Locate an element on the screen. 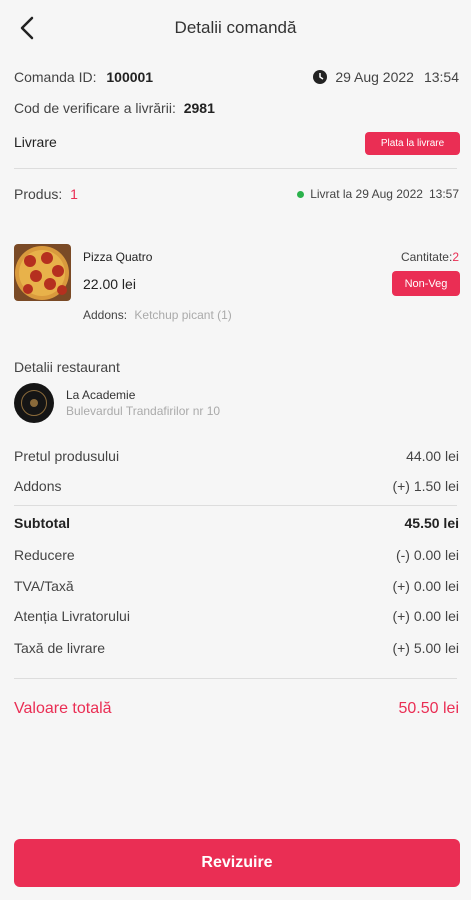 The width and height of the screenshot is (471, 900). status-time: 13:57 is located at coordinates (443, 194).